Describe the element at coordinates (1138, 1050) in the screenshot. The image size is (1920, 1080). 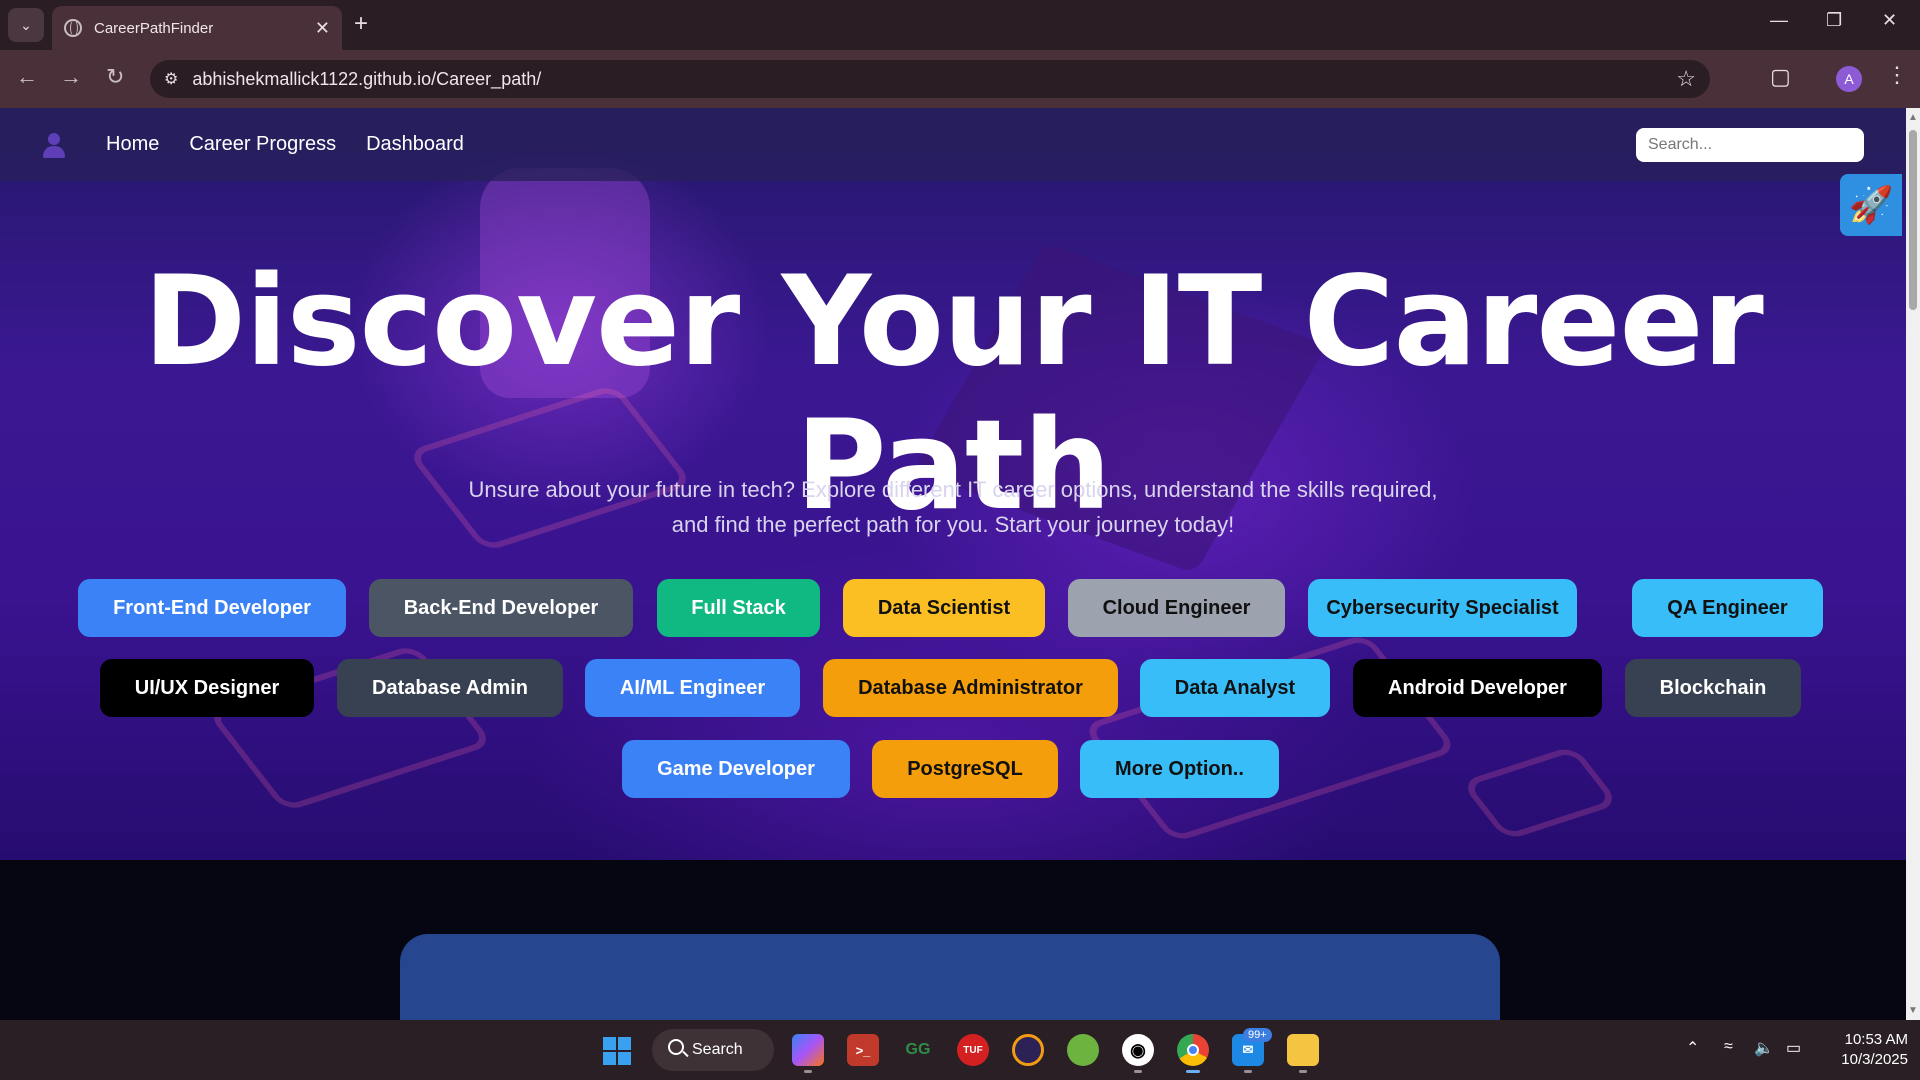
I see `github-icon: ◉` at that location.